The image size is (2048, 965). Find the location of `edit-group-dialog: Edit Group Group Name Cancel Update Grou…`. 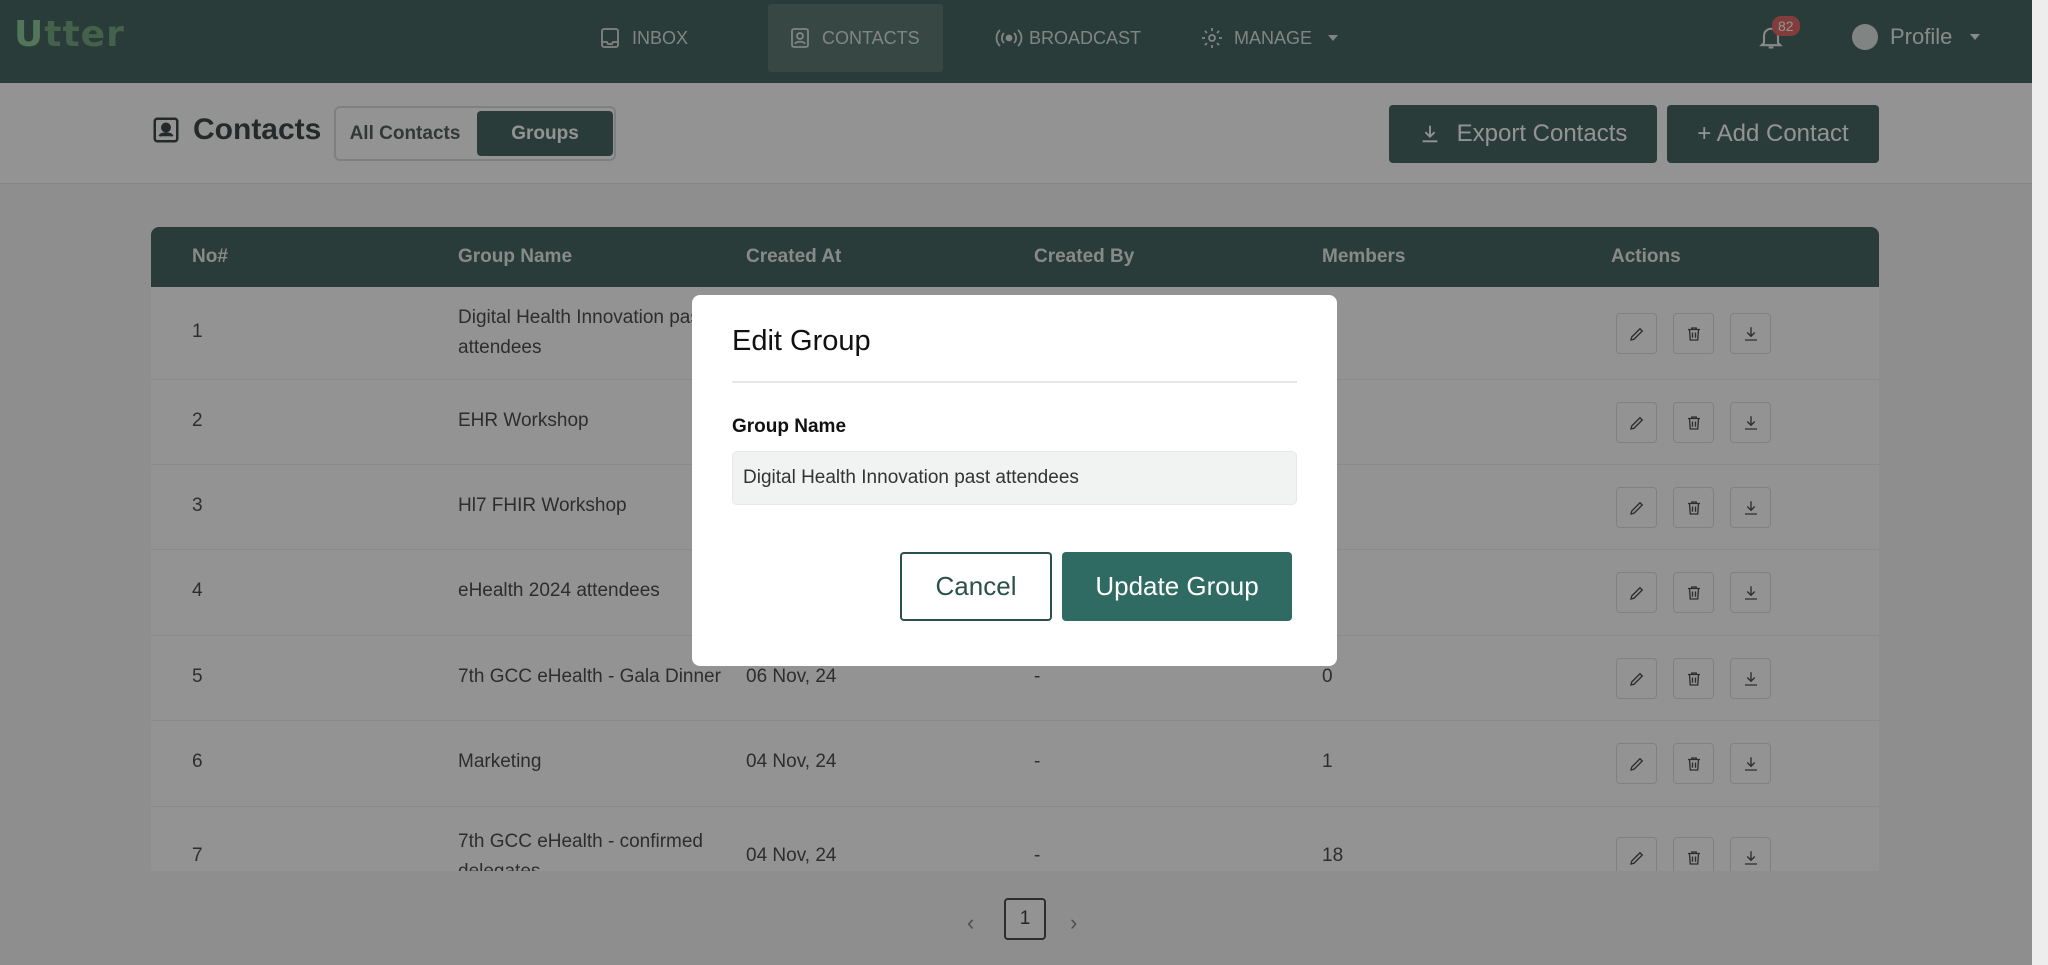

edit-group-dialog: Edit Group Group Name Cancel Update Grou… is located at coordinates (1014, 480).